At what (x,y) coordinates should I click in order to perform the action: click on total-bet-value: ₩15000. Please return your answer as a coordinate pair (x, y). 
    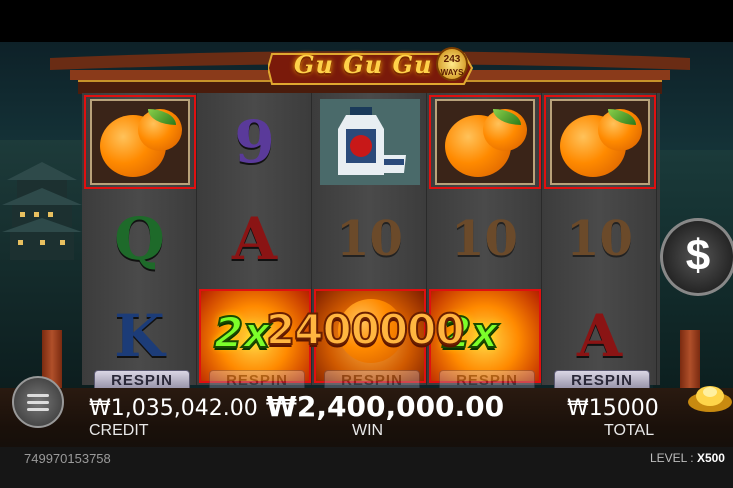
    Looking at the image, I should click on (613, 408).